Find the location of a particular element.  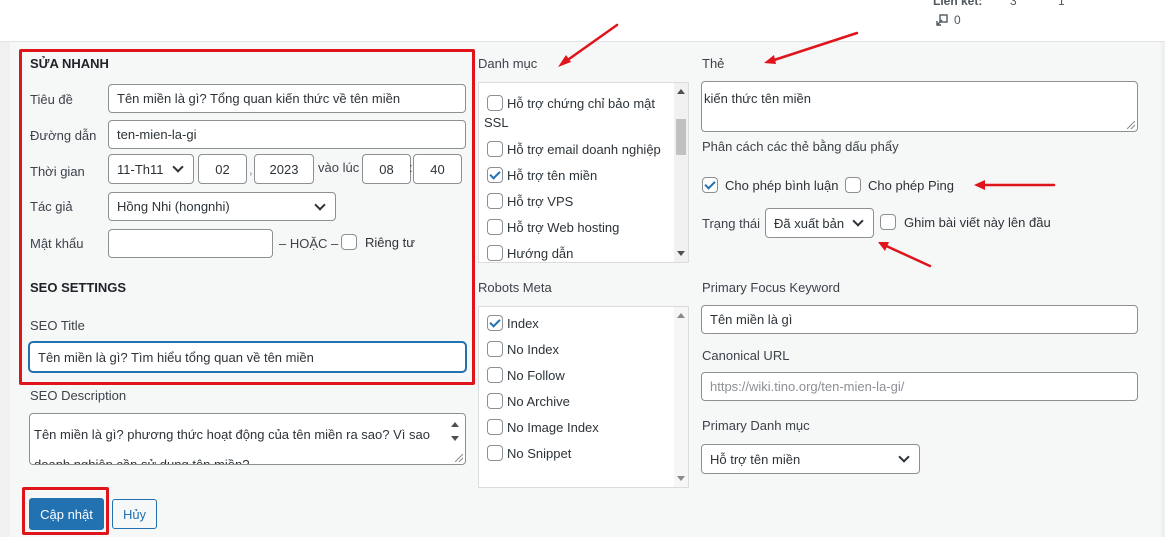

slug-input: ten-mien-la-gi is located at coordinates (287, 134).